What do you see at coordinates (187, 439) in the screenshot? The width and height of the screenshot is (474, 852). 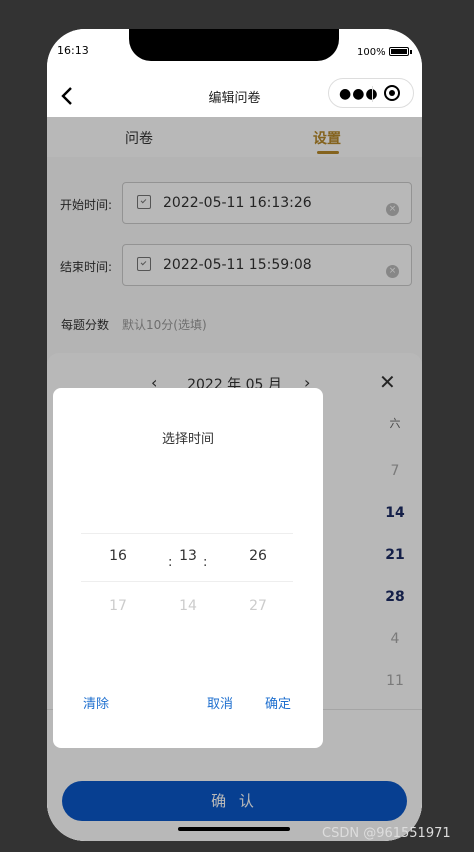 I see `dialog-title: 选择时间` at bounding box center [187, 439].